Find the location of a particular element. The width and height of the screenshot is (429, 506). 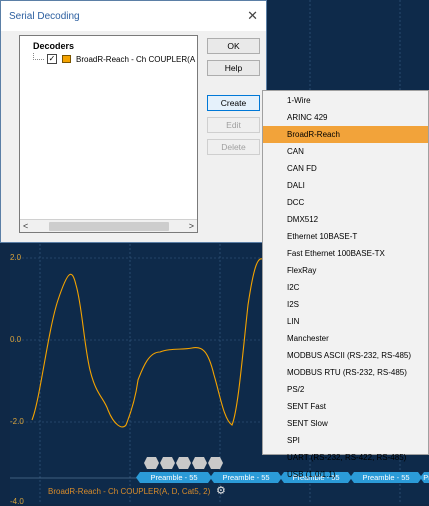

scroll-left-icon: < is located at coordinates (25, 226).